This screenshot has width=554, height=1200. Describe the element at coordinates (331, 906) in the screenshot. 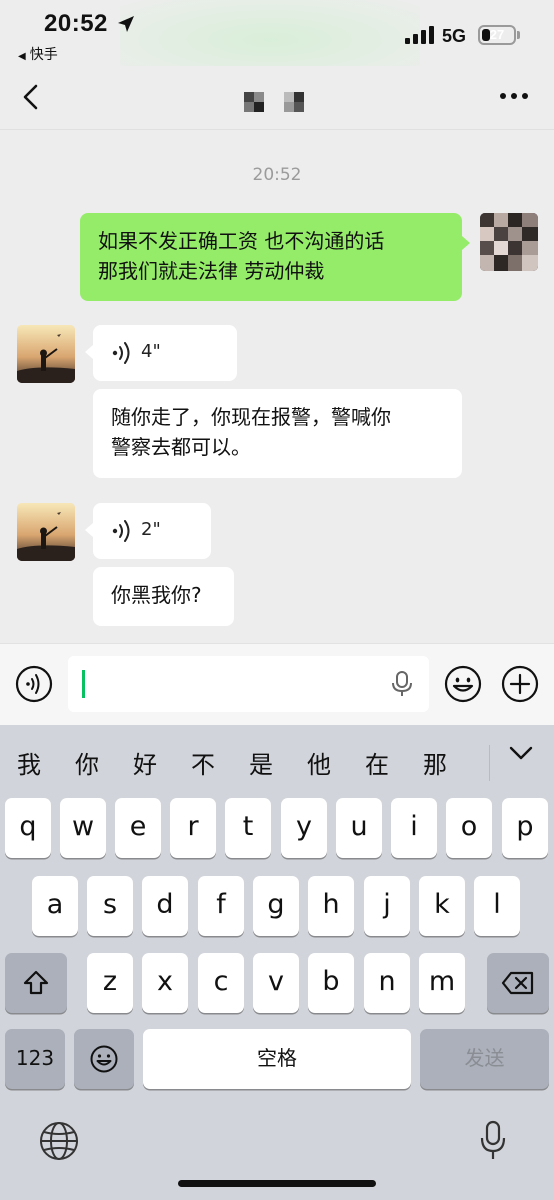

I see `key-h: h` at that location.